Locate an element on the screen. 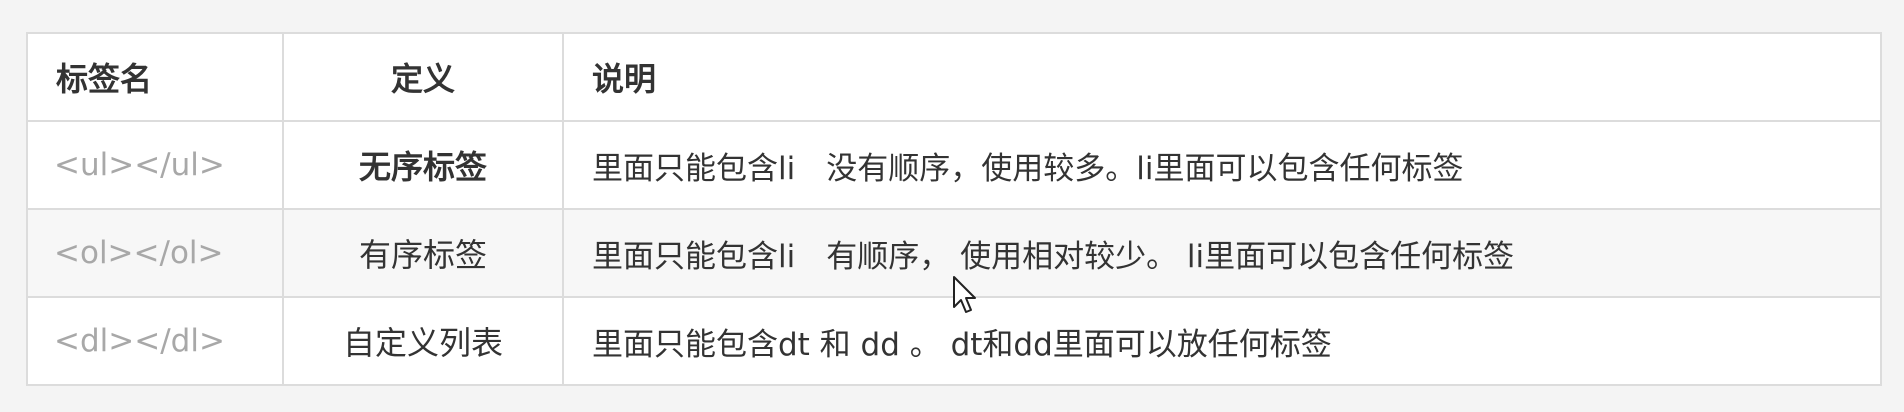 The image size is (1904, 412). header-tag-name: 标签名 is located at coordinates (155, 77).